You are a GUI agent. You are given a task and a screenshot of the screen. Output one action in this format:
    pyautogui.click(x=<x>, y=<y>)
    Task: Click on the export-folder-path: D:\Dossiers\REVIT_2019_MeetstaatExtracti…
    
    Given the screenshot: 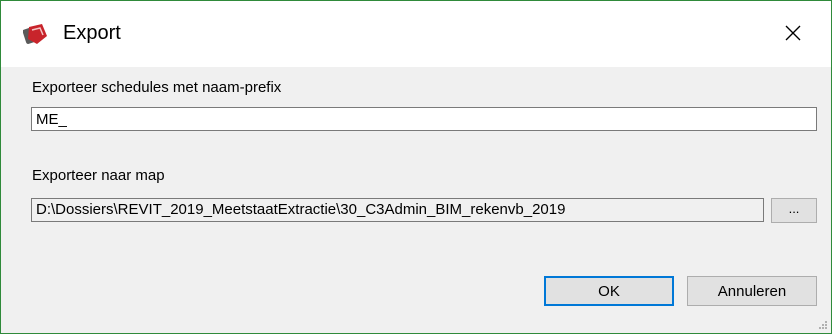 What is the action you would take?
    pyautogui.click(x=397, y=210)
    